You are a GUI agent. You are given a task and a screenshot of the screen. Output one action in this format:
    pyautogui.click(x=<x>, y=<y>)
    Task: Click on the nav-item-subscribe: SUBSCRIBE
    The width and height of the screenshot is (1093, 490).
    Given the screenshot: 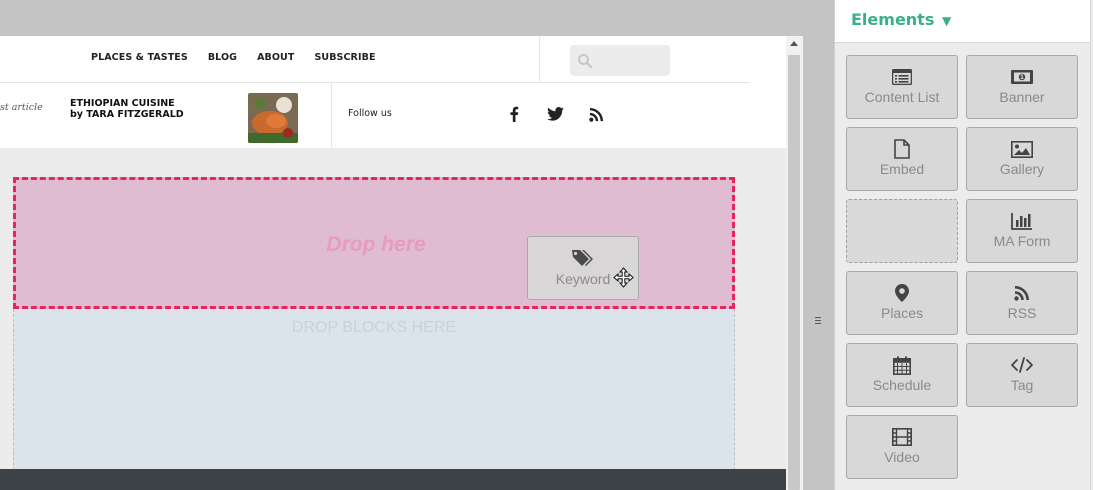 What is the action you would take?
    pyautogui.click(x=344, y=57)
    